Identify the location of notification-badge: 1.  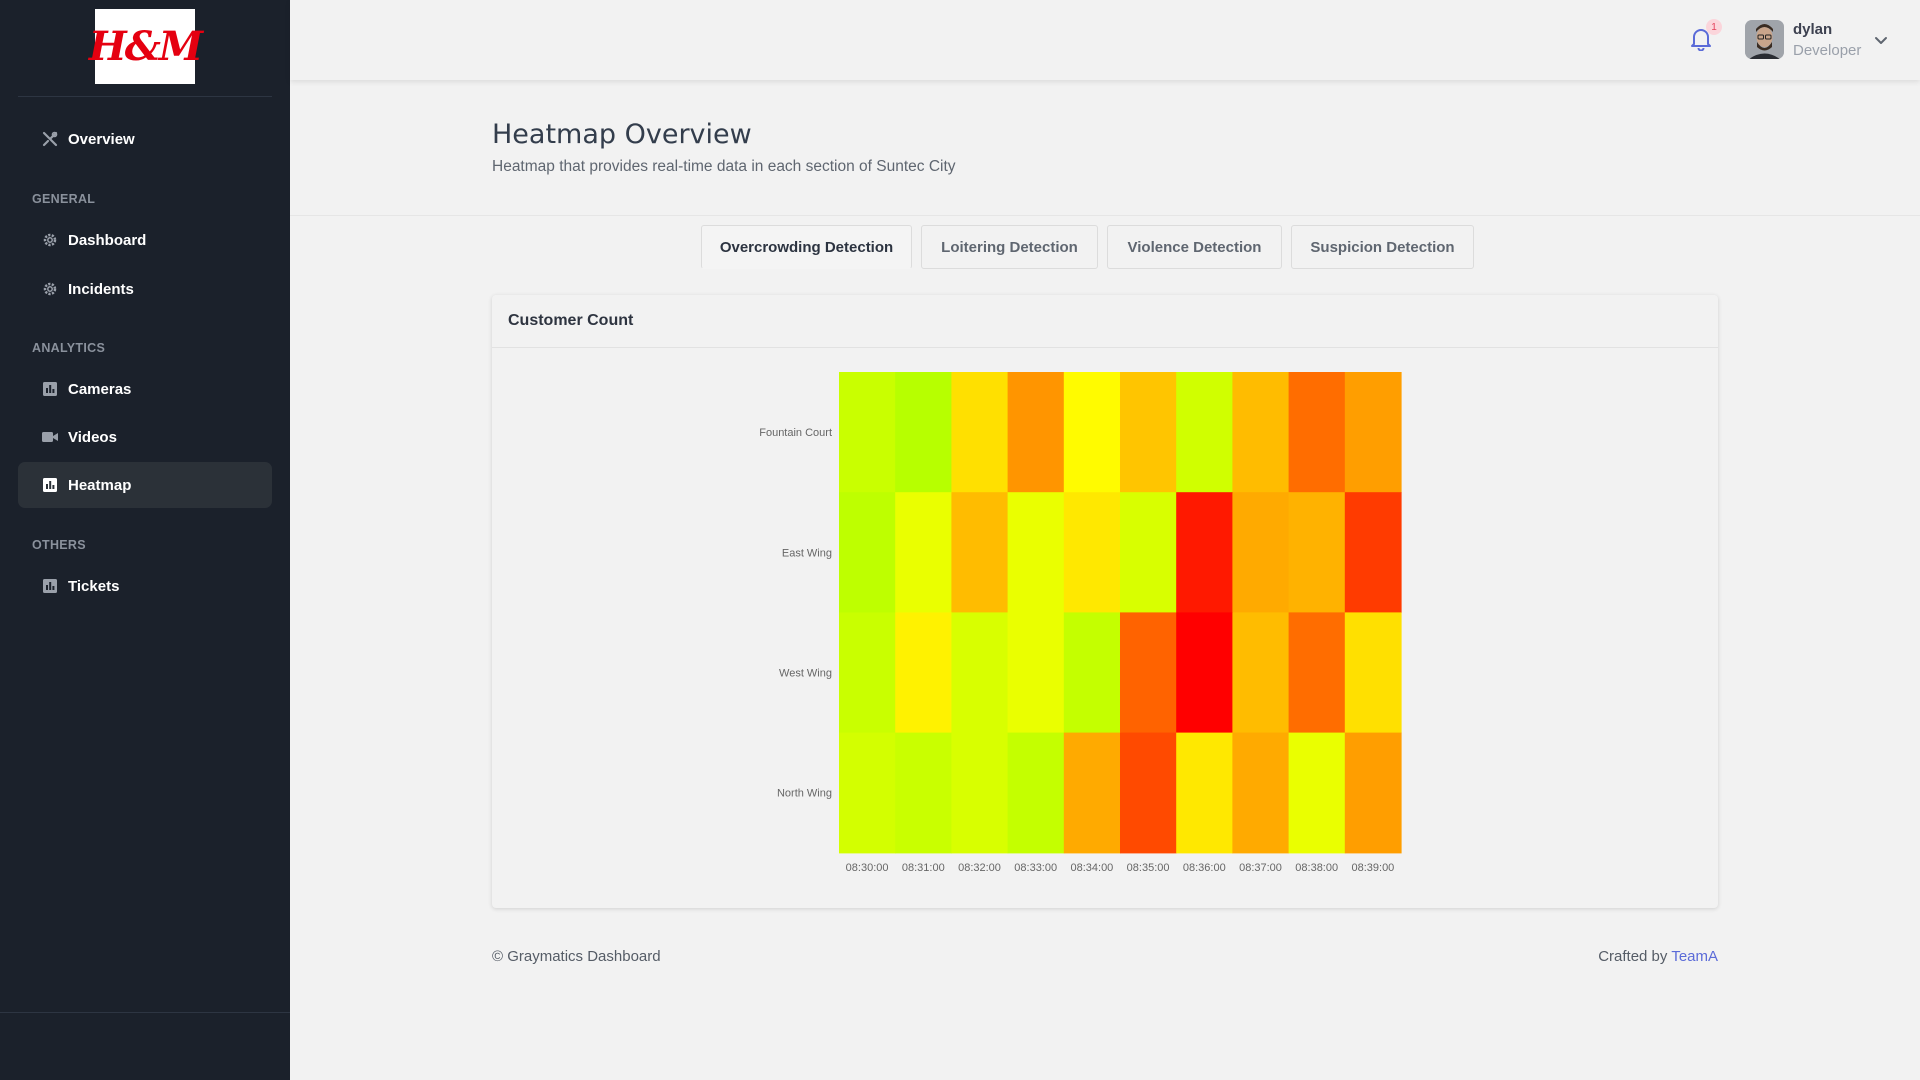
(1714, 27).